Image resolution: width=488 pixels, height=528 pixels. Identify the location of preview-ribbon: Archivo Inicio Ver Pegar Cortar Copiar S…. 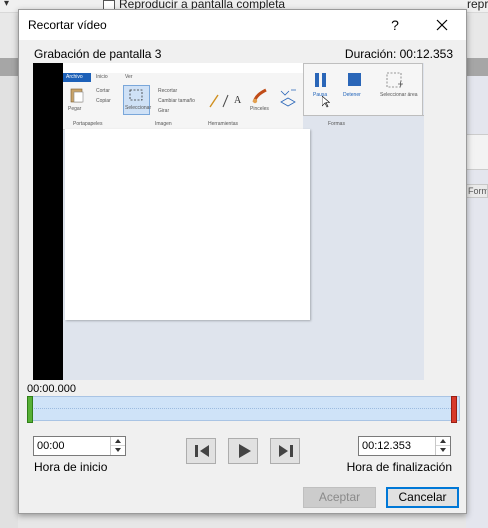
(183, 96).